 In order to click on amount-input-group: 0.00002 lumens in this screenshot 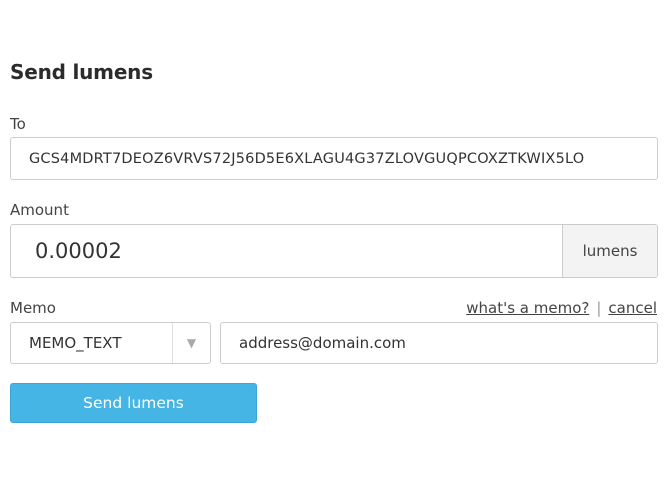, I will do `click(334, 251)`.